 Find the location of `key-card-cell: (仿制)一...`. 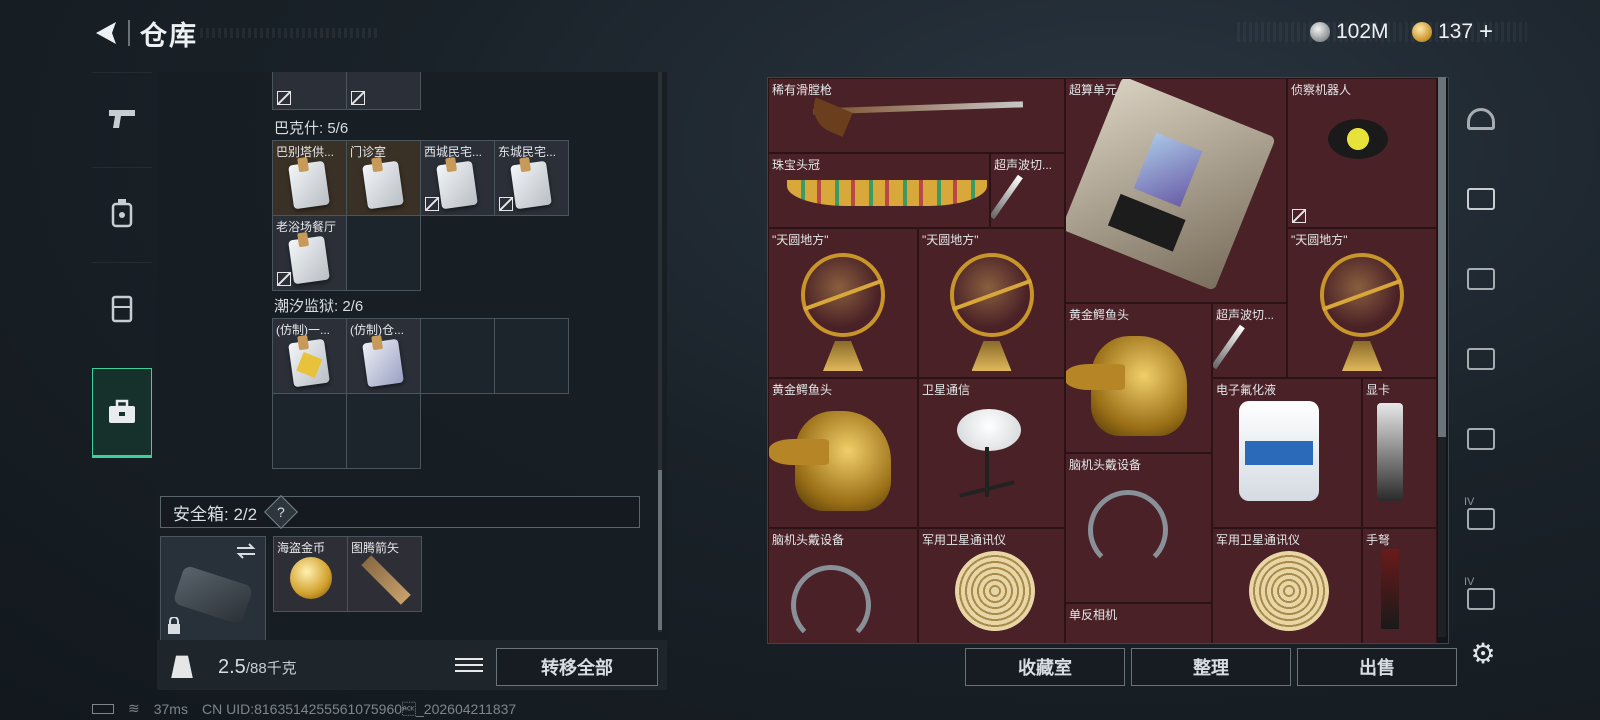

key-card-cell: (仿制)一... is located at coordinates (310, 356).